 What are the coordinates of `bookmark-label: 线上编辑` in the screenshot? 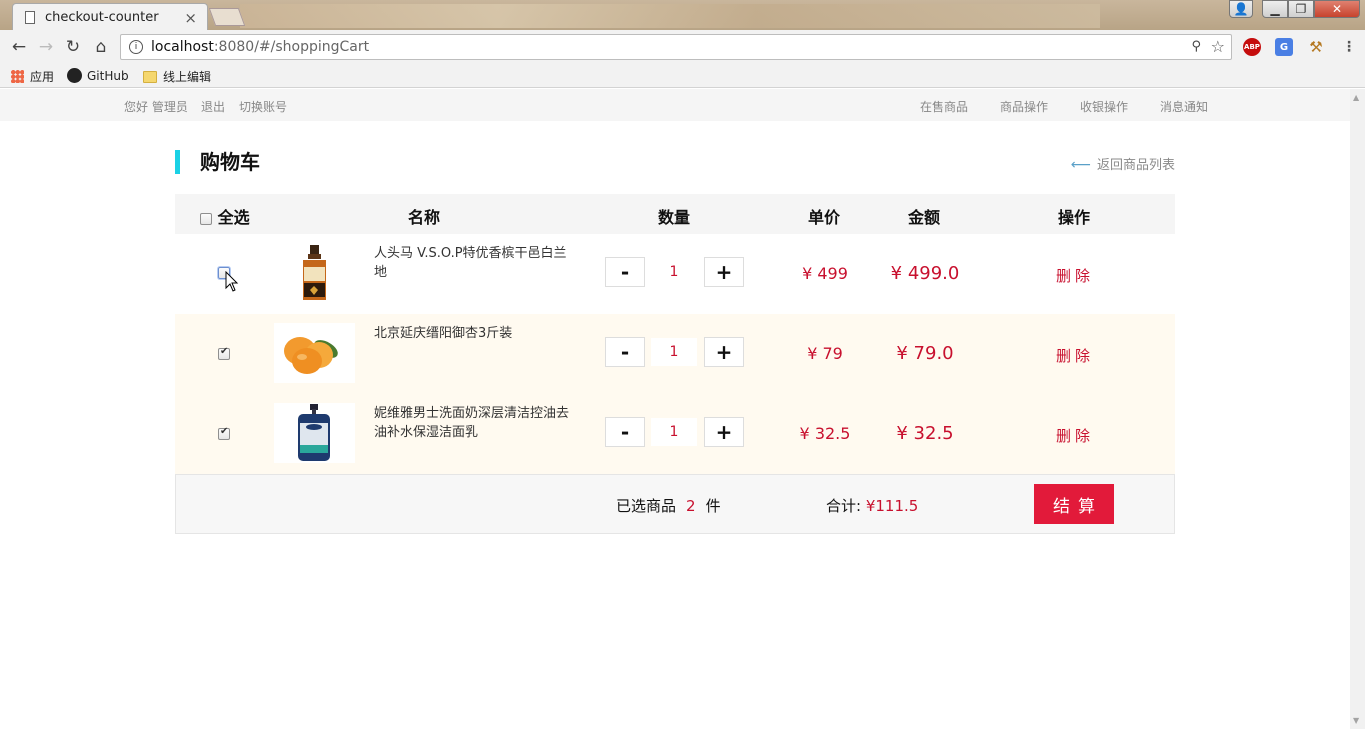 It's located at (187, 77).